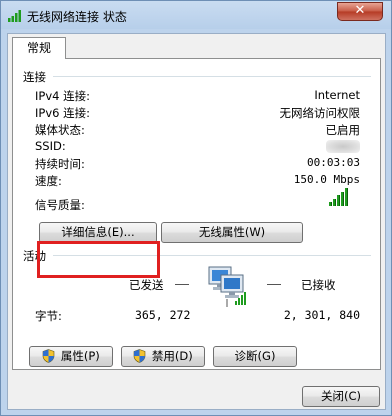  What do you see at coordinates (77, 17) in the screenshot?
I see `window-title: 无线网络连接 状态` at bounding box center [77, 17].